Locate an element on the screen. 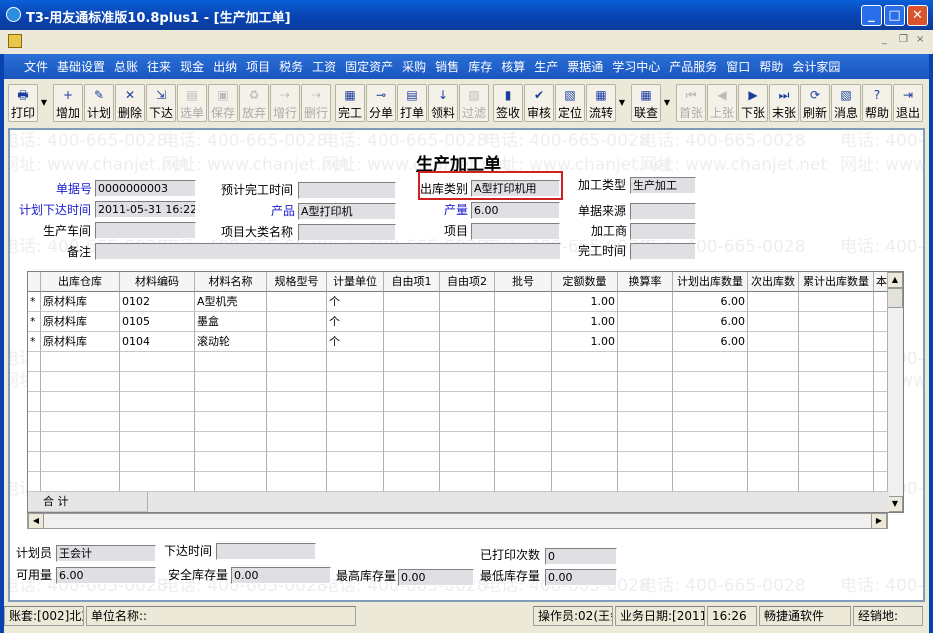 This screenshot has width=933, height=633. toolbar-button: ↓ 领料 is located at coordinates (443, 103).